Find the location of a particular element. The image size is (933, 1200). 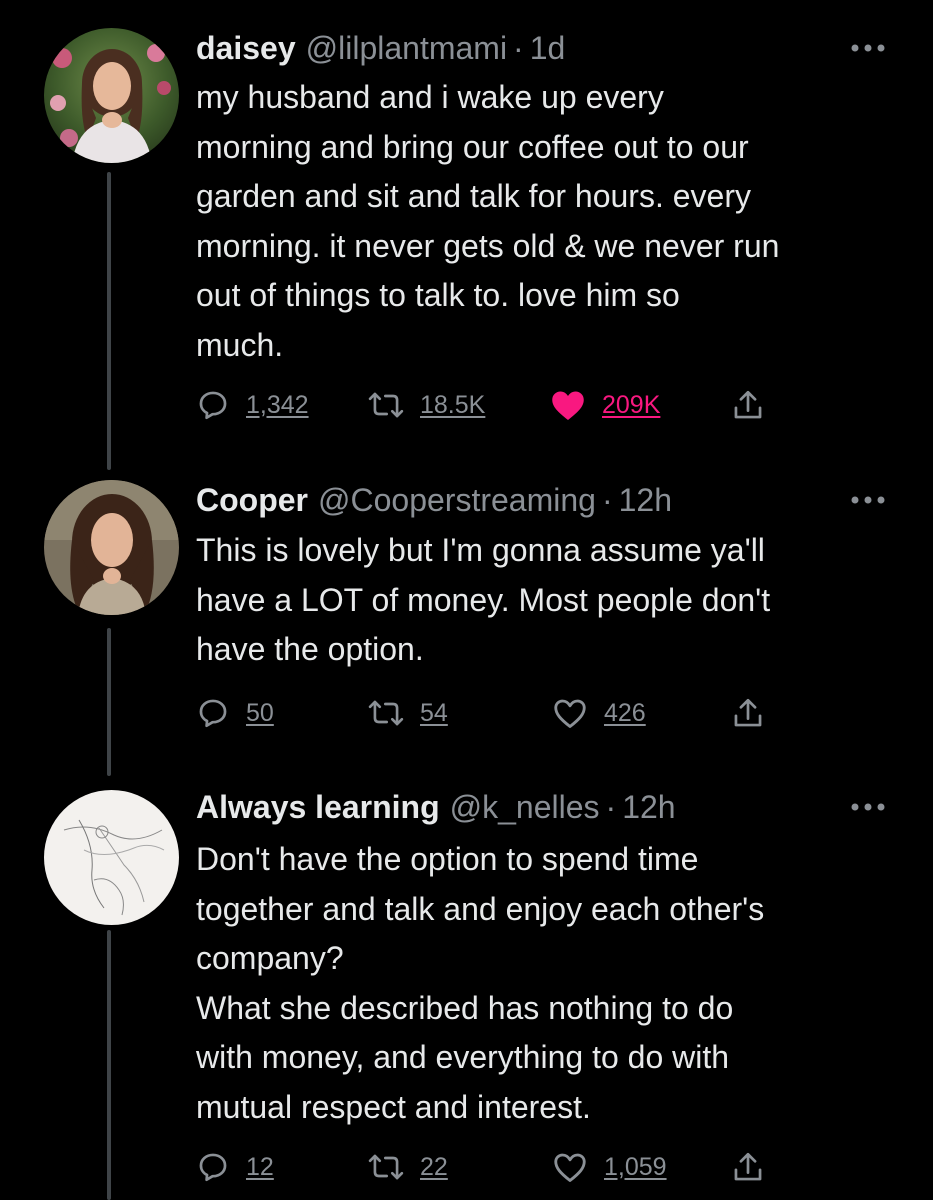

retweet-count: 54 is located at coordinates (434, 712).